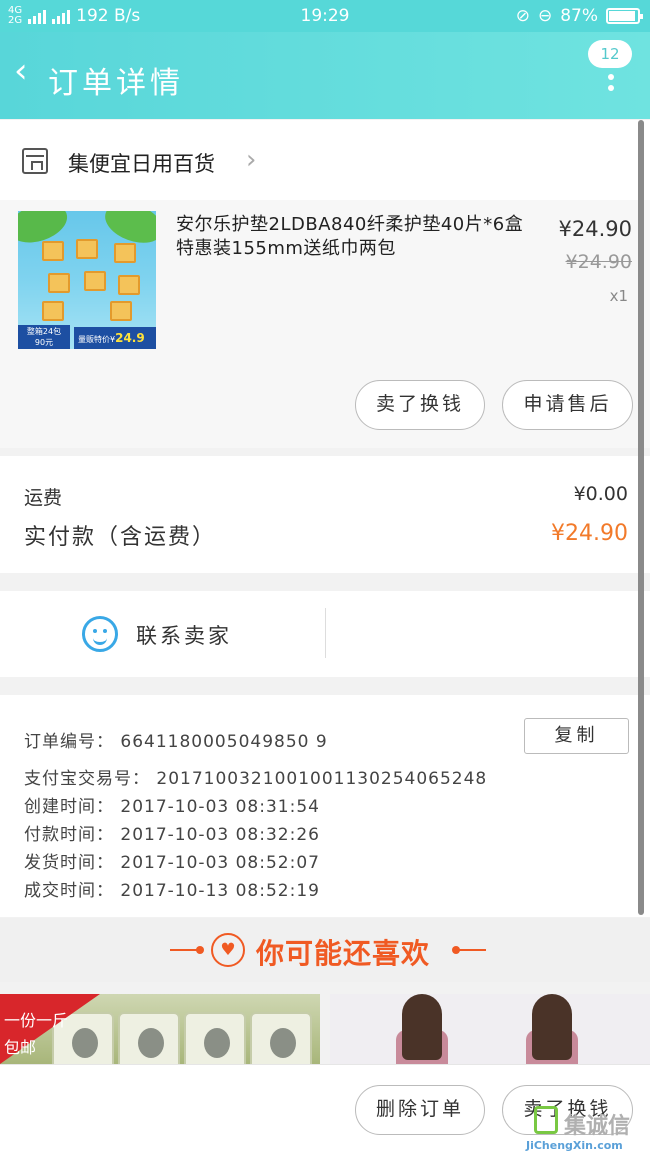 This screenshot has height=1155, width=650. I want to click on scrollbar, so click(641, 517).